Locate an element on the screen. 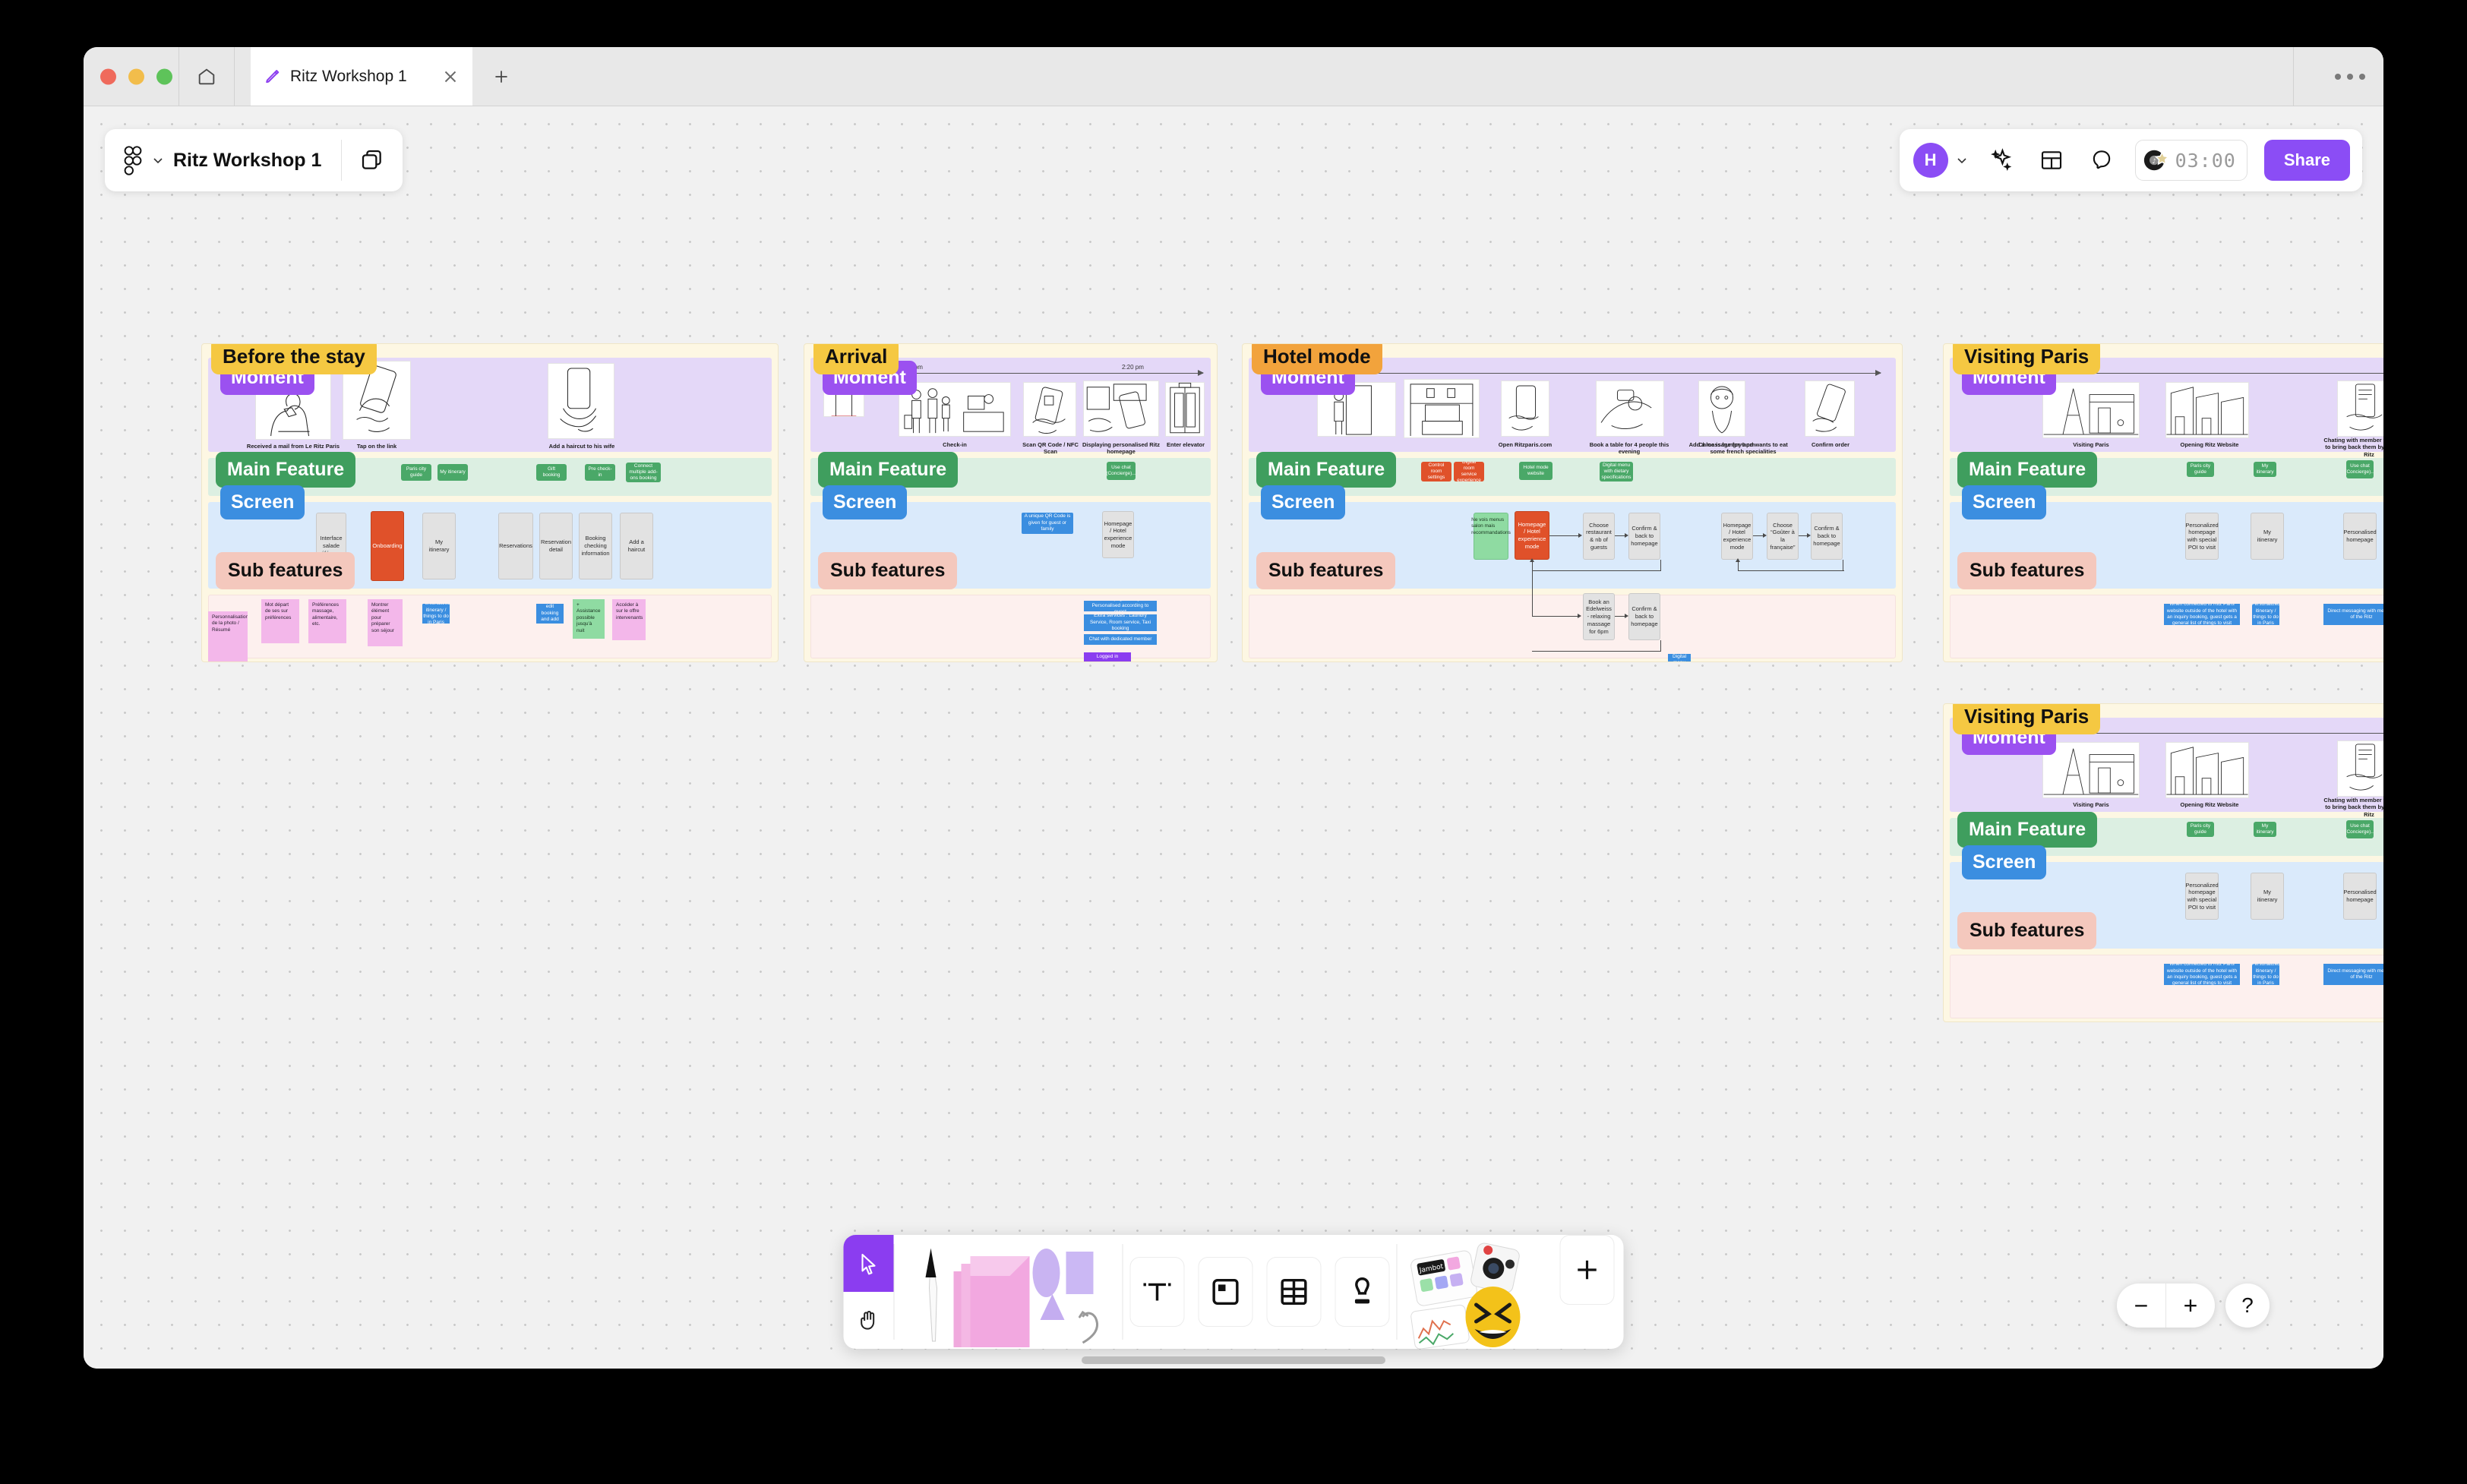 Image resolution: width=2467 pixels, height=1484 pixels. feature-tag: Digital room service experience is located at coordinates (1469, 472).